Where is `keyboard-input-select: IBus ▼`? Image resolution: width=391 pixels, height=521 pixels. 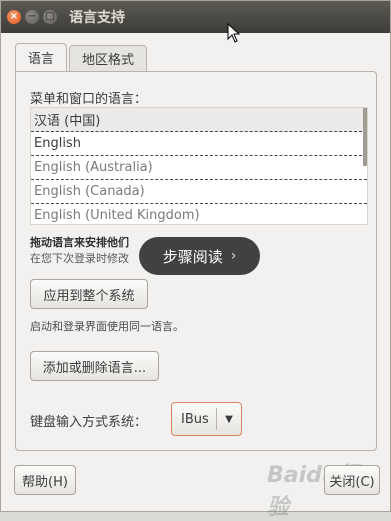 keyboard-input-select: IBus ▼ is located at coordinates (206, 419).